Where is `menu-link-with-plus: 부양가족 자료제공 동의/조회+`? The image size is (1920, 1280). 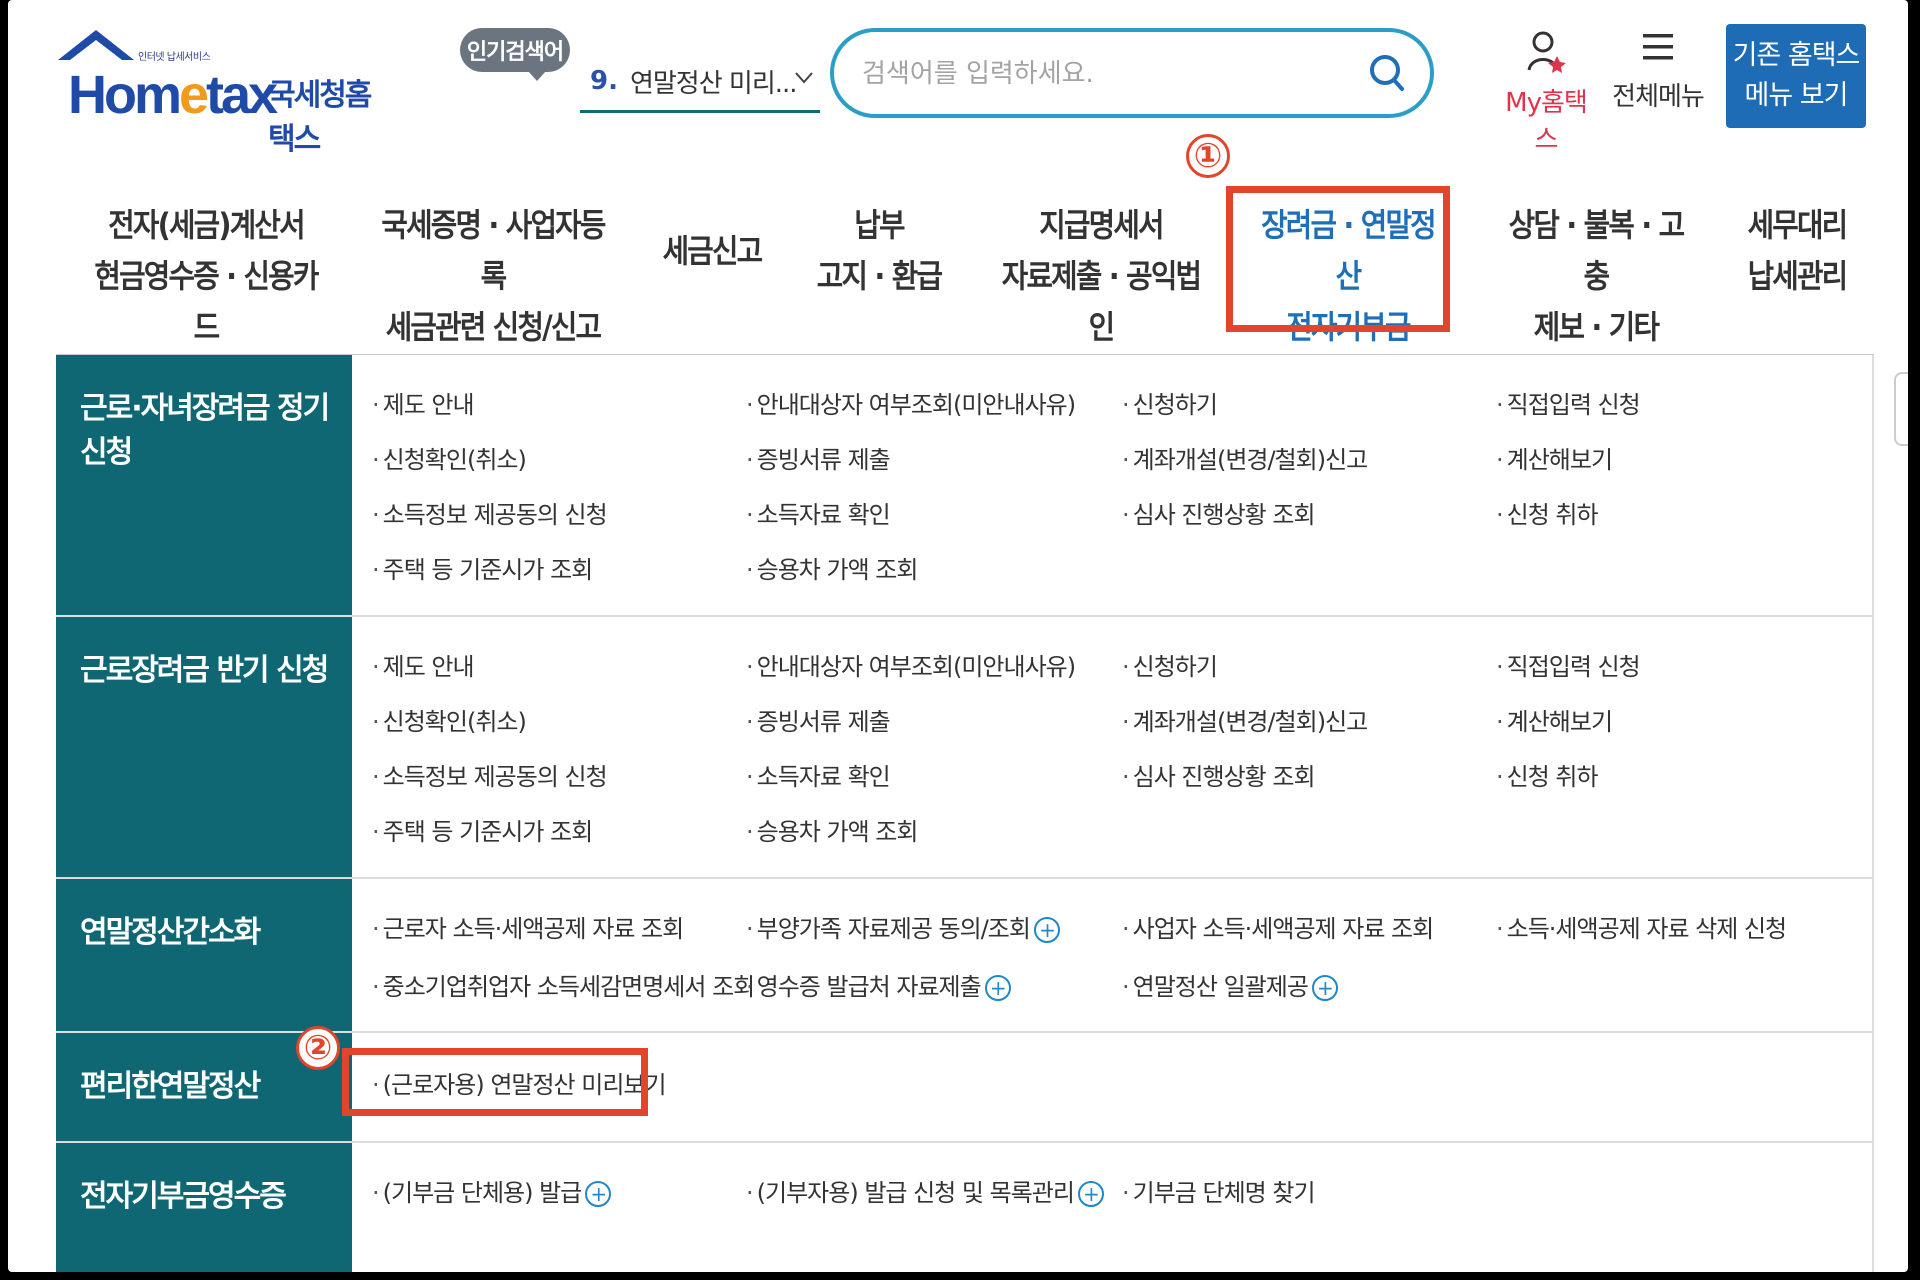 menu-link-with-plus: 부양가족 자료제공 동의/조회+ is located at coordinates (903, 926).